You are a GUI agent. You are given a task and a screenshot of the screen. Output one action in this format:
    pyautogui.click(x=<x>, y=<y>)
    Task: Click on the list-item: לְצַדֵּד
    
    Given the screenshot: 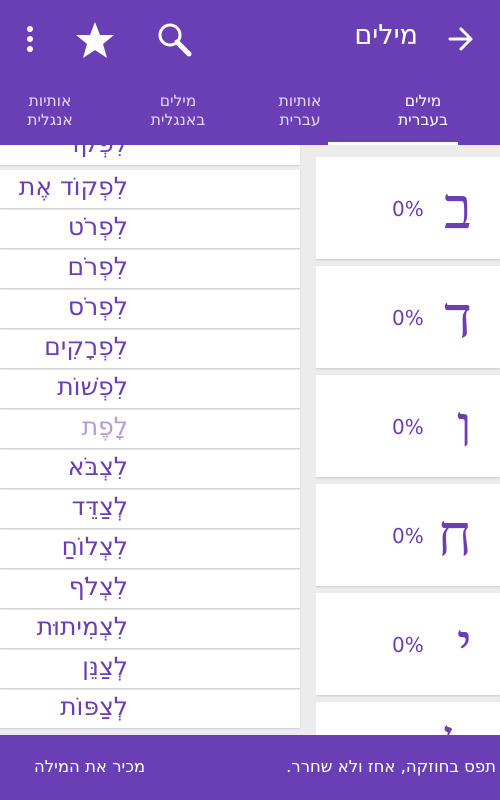 What is the action you would take?
    pyautogui.click(x=150, y=509)
    